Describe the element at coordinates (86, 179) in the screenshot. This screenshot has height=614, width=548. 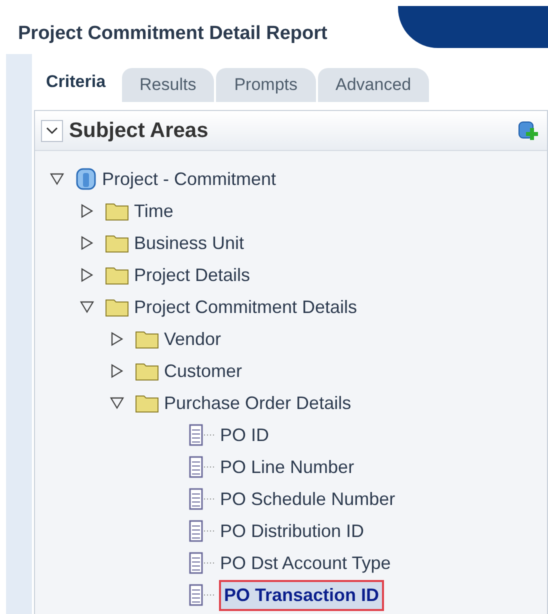
I see `cube-icon` at that location.